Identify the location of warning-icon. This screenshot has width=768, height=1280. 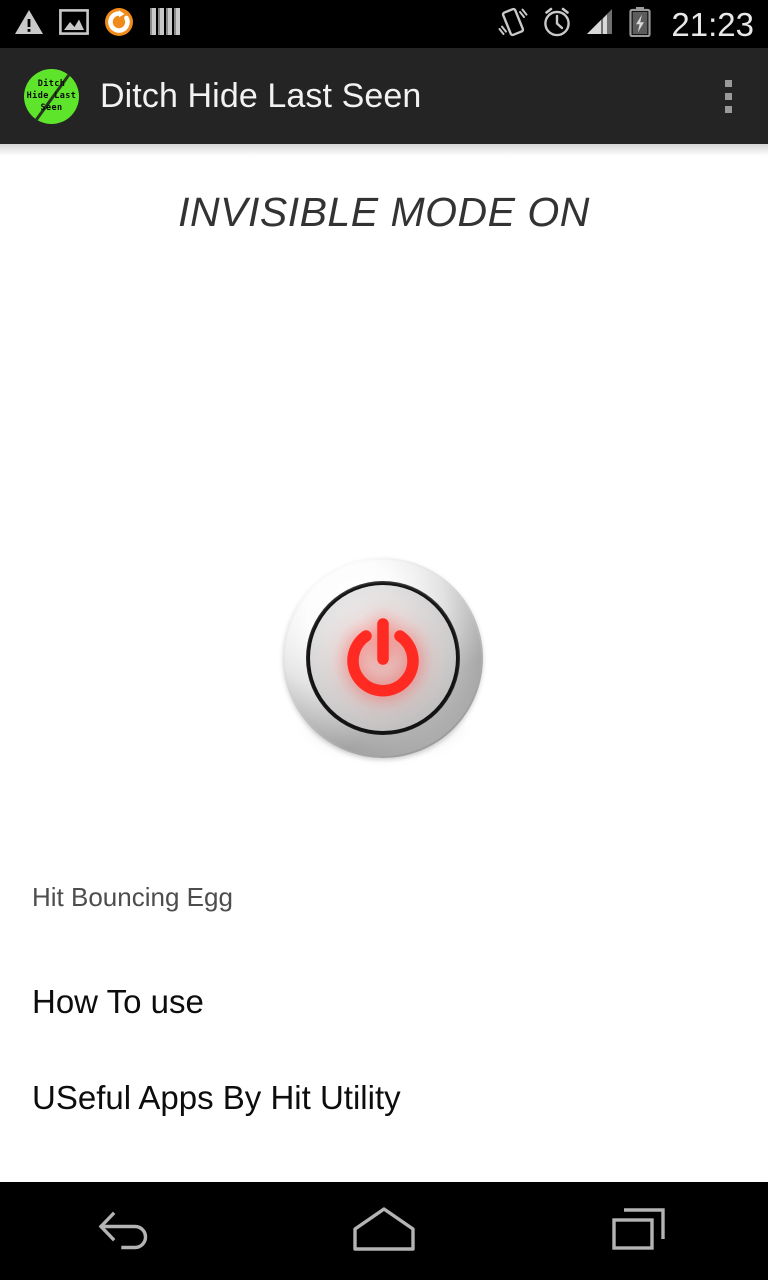
(29, 24).